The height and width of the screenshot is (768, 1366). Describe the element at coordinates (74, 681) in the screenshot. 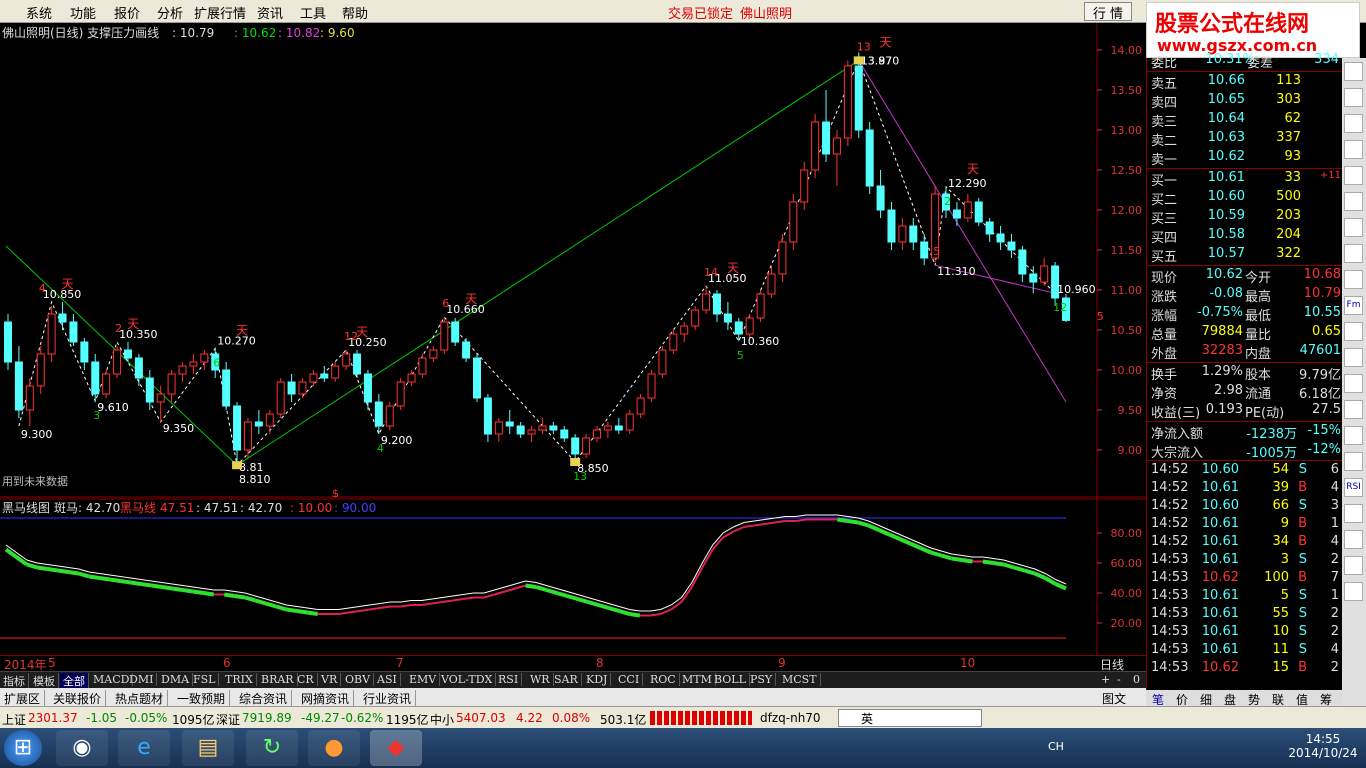

I see `indicator-tab-2: 全部` at that location.